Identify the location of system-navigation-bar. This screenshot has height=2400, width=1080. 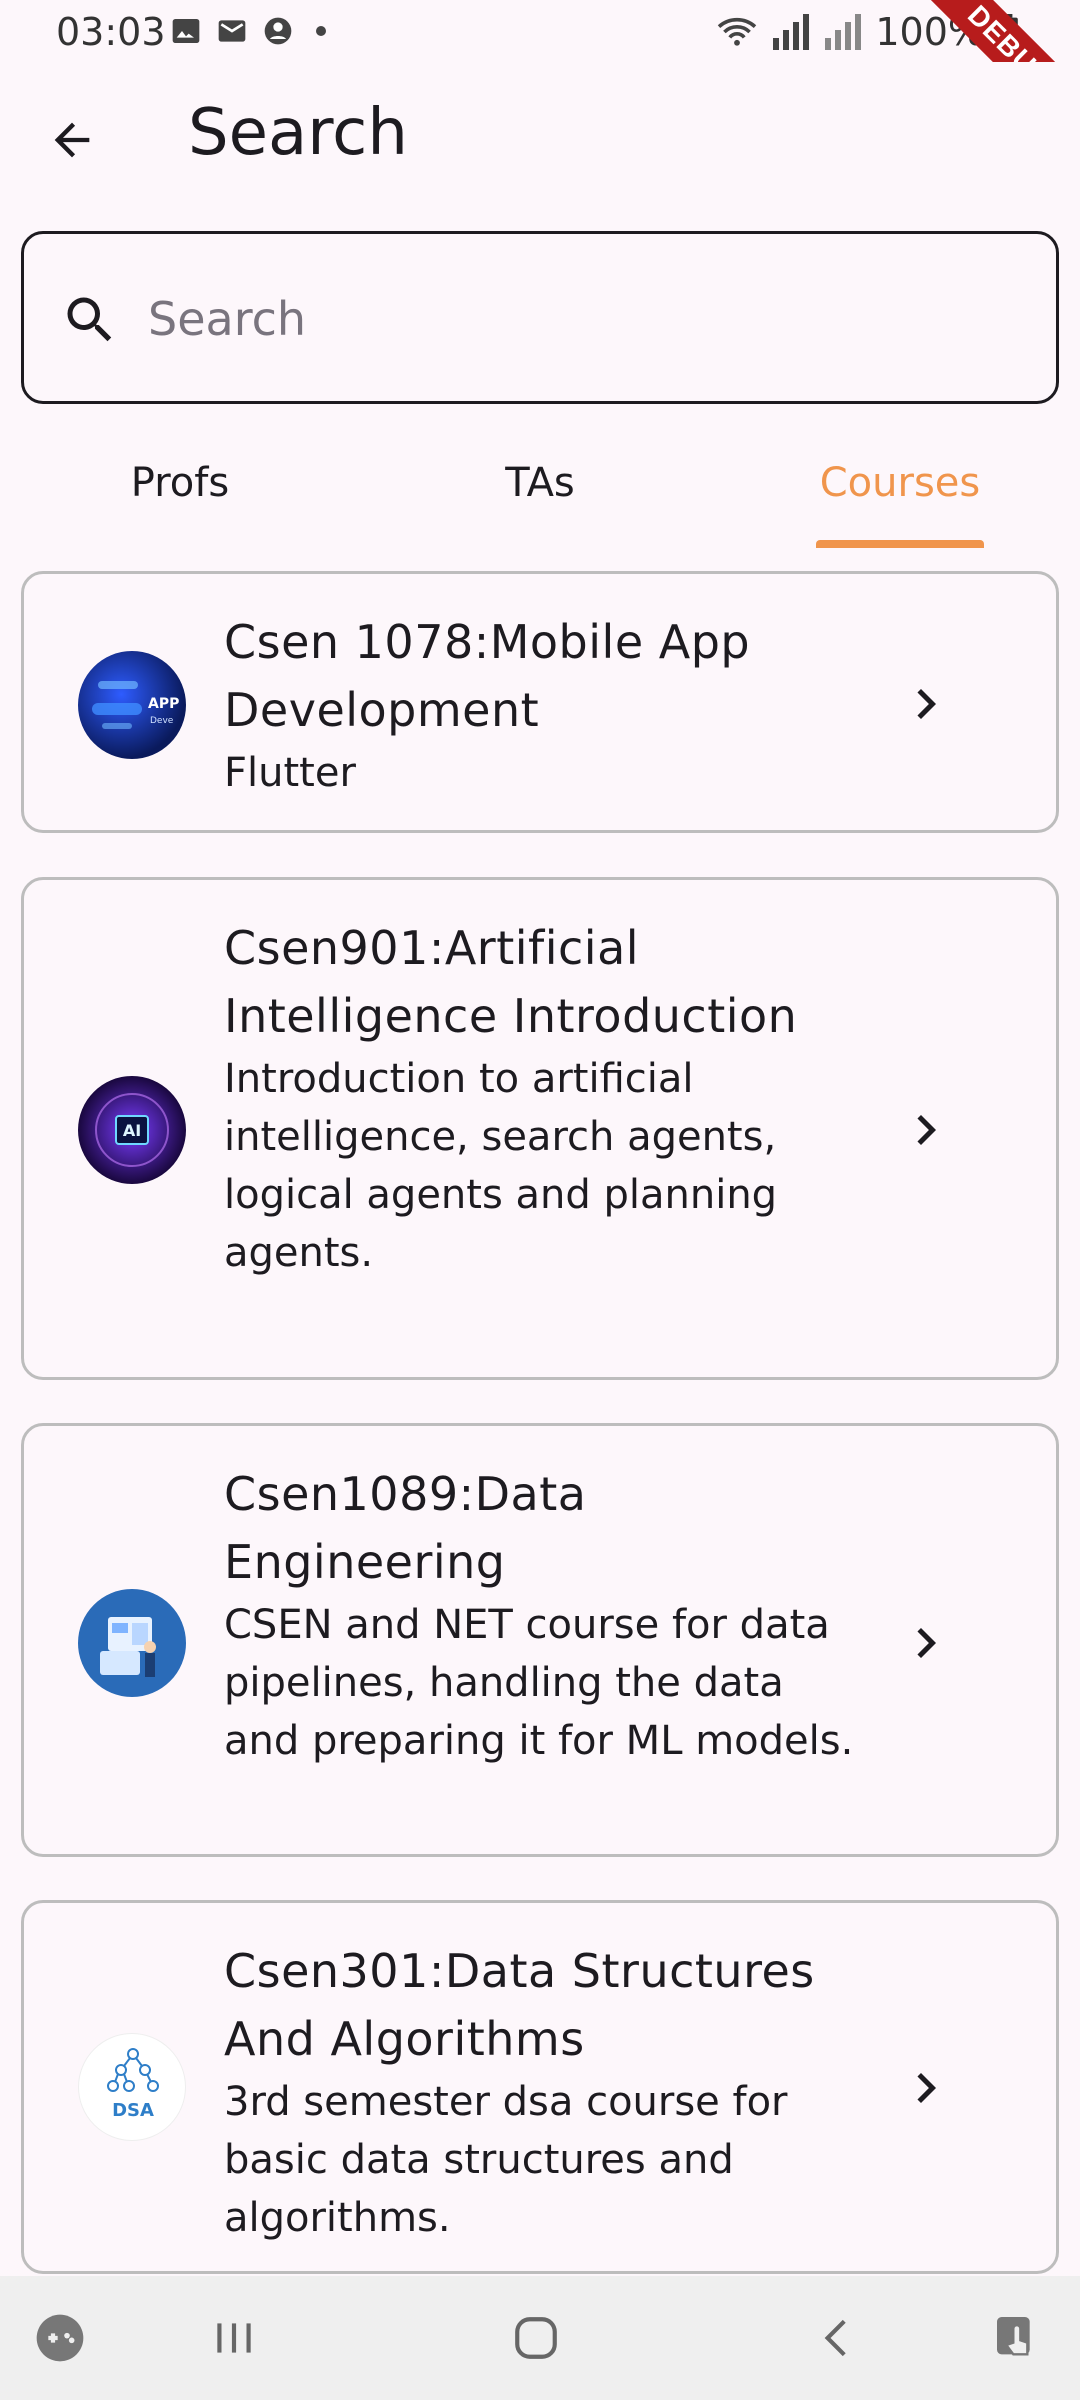
(540, 2338).